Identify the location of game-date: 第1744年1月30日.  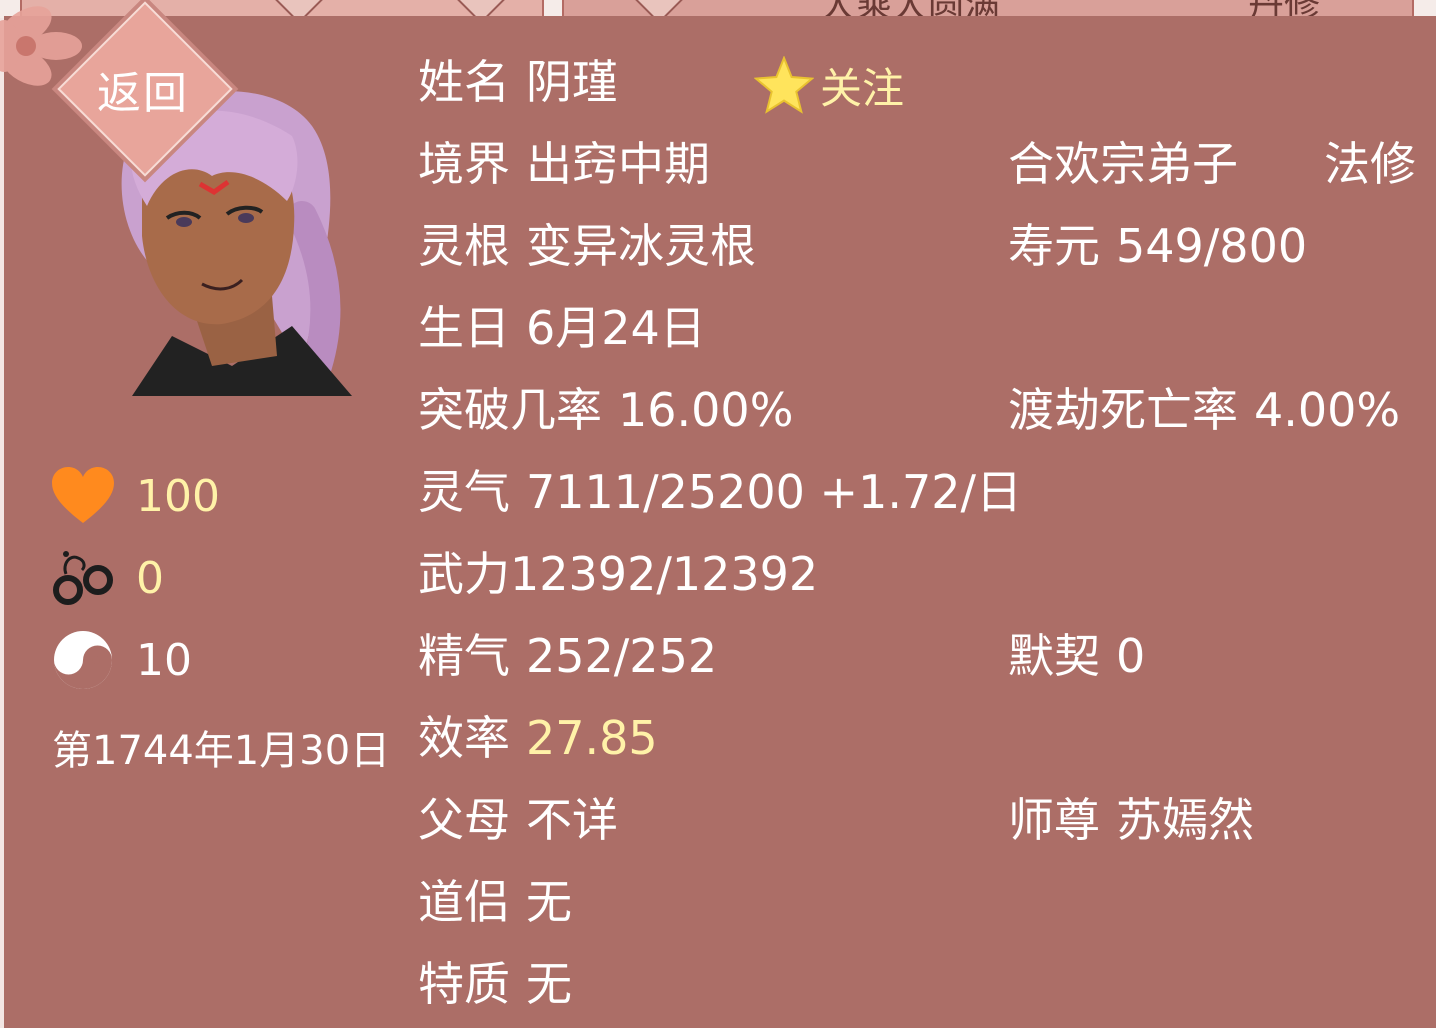
(221, 751).